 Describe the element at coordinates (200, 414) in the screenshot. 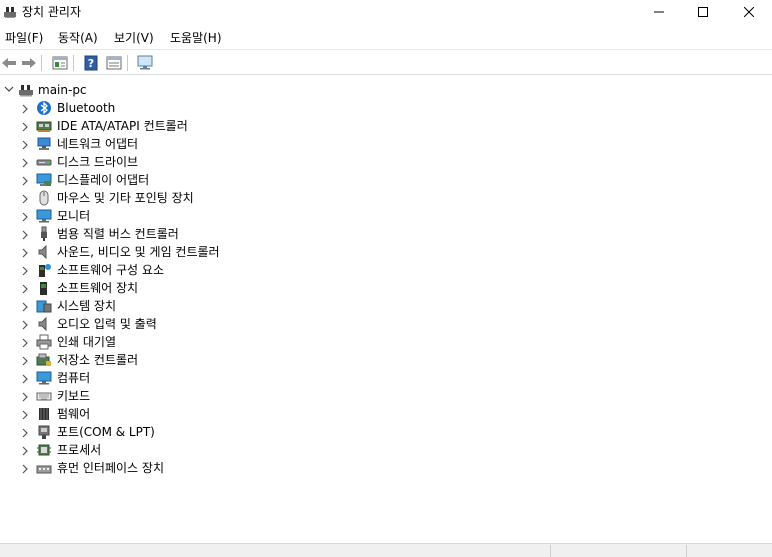

I see `tree-category-row: 펌웨어` at that location.